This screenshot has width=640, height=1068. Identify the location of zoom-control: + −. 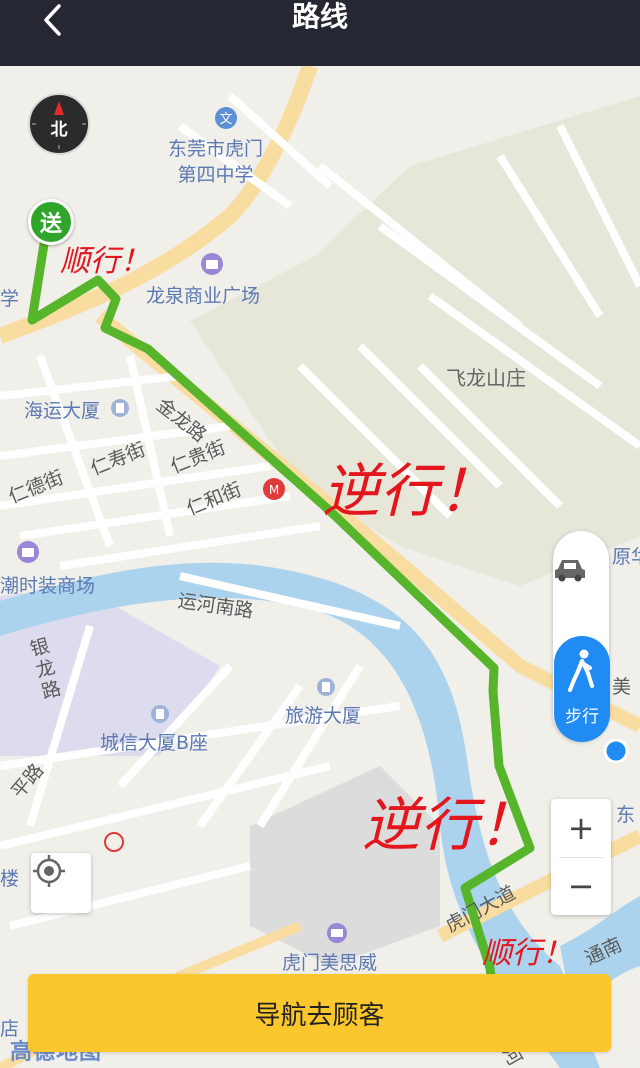
(581, 857).